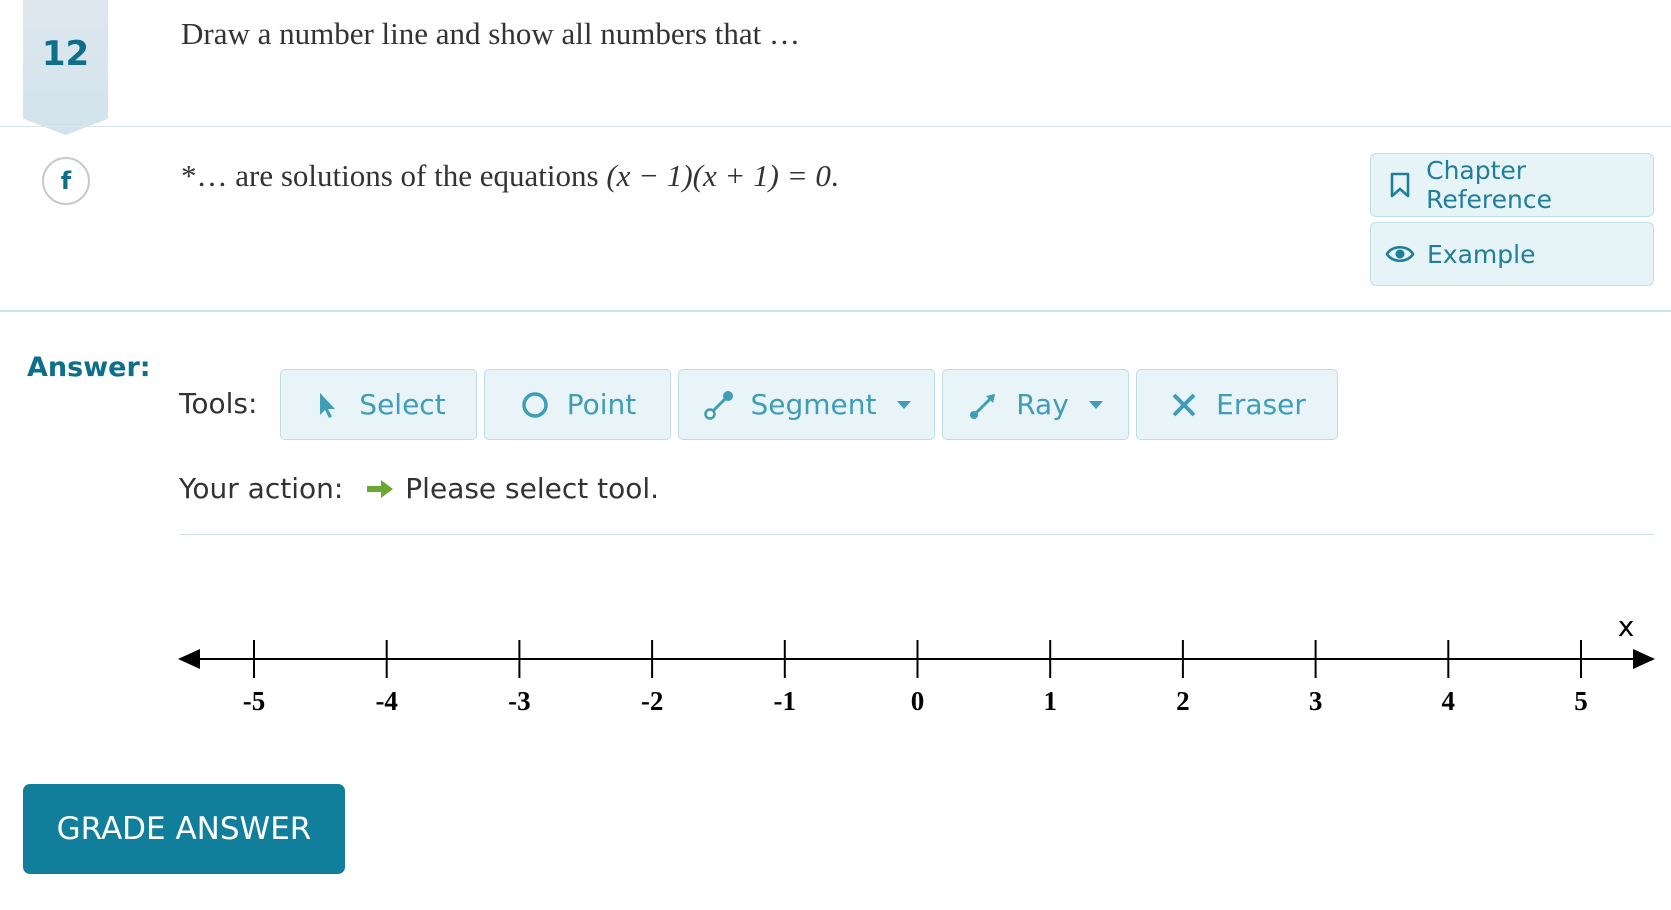 The width and height of the screenshot is (1671, 910). I want to click on eraser-tool-button: Eraser, so click(1237, 404).